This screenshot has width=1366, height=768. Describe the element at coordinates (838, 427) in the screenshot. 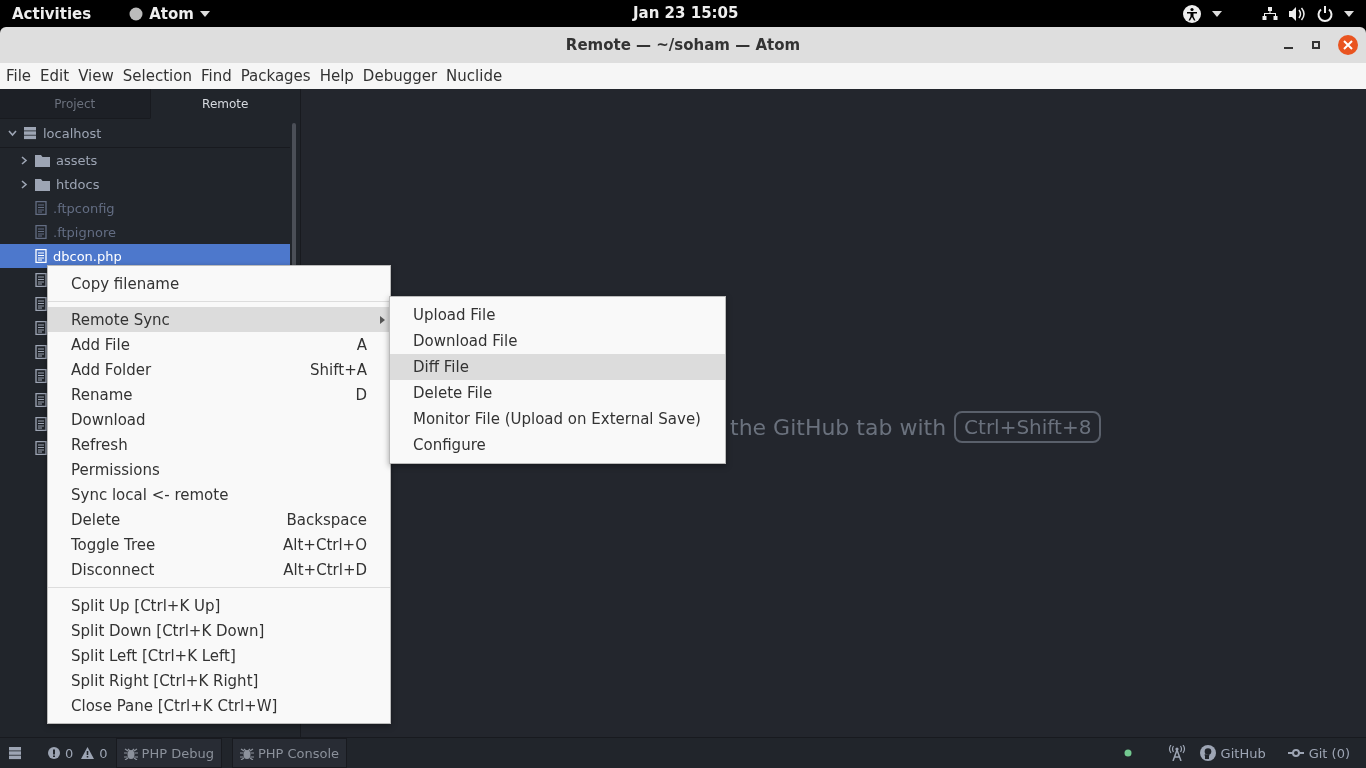

I see `hint-text: the GitHub tab with` at that location.